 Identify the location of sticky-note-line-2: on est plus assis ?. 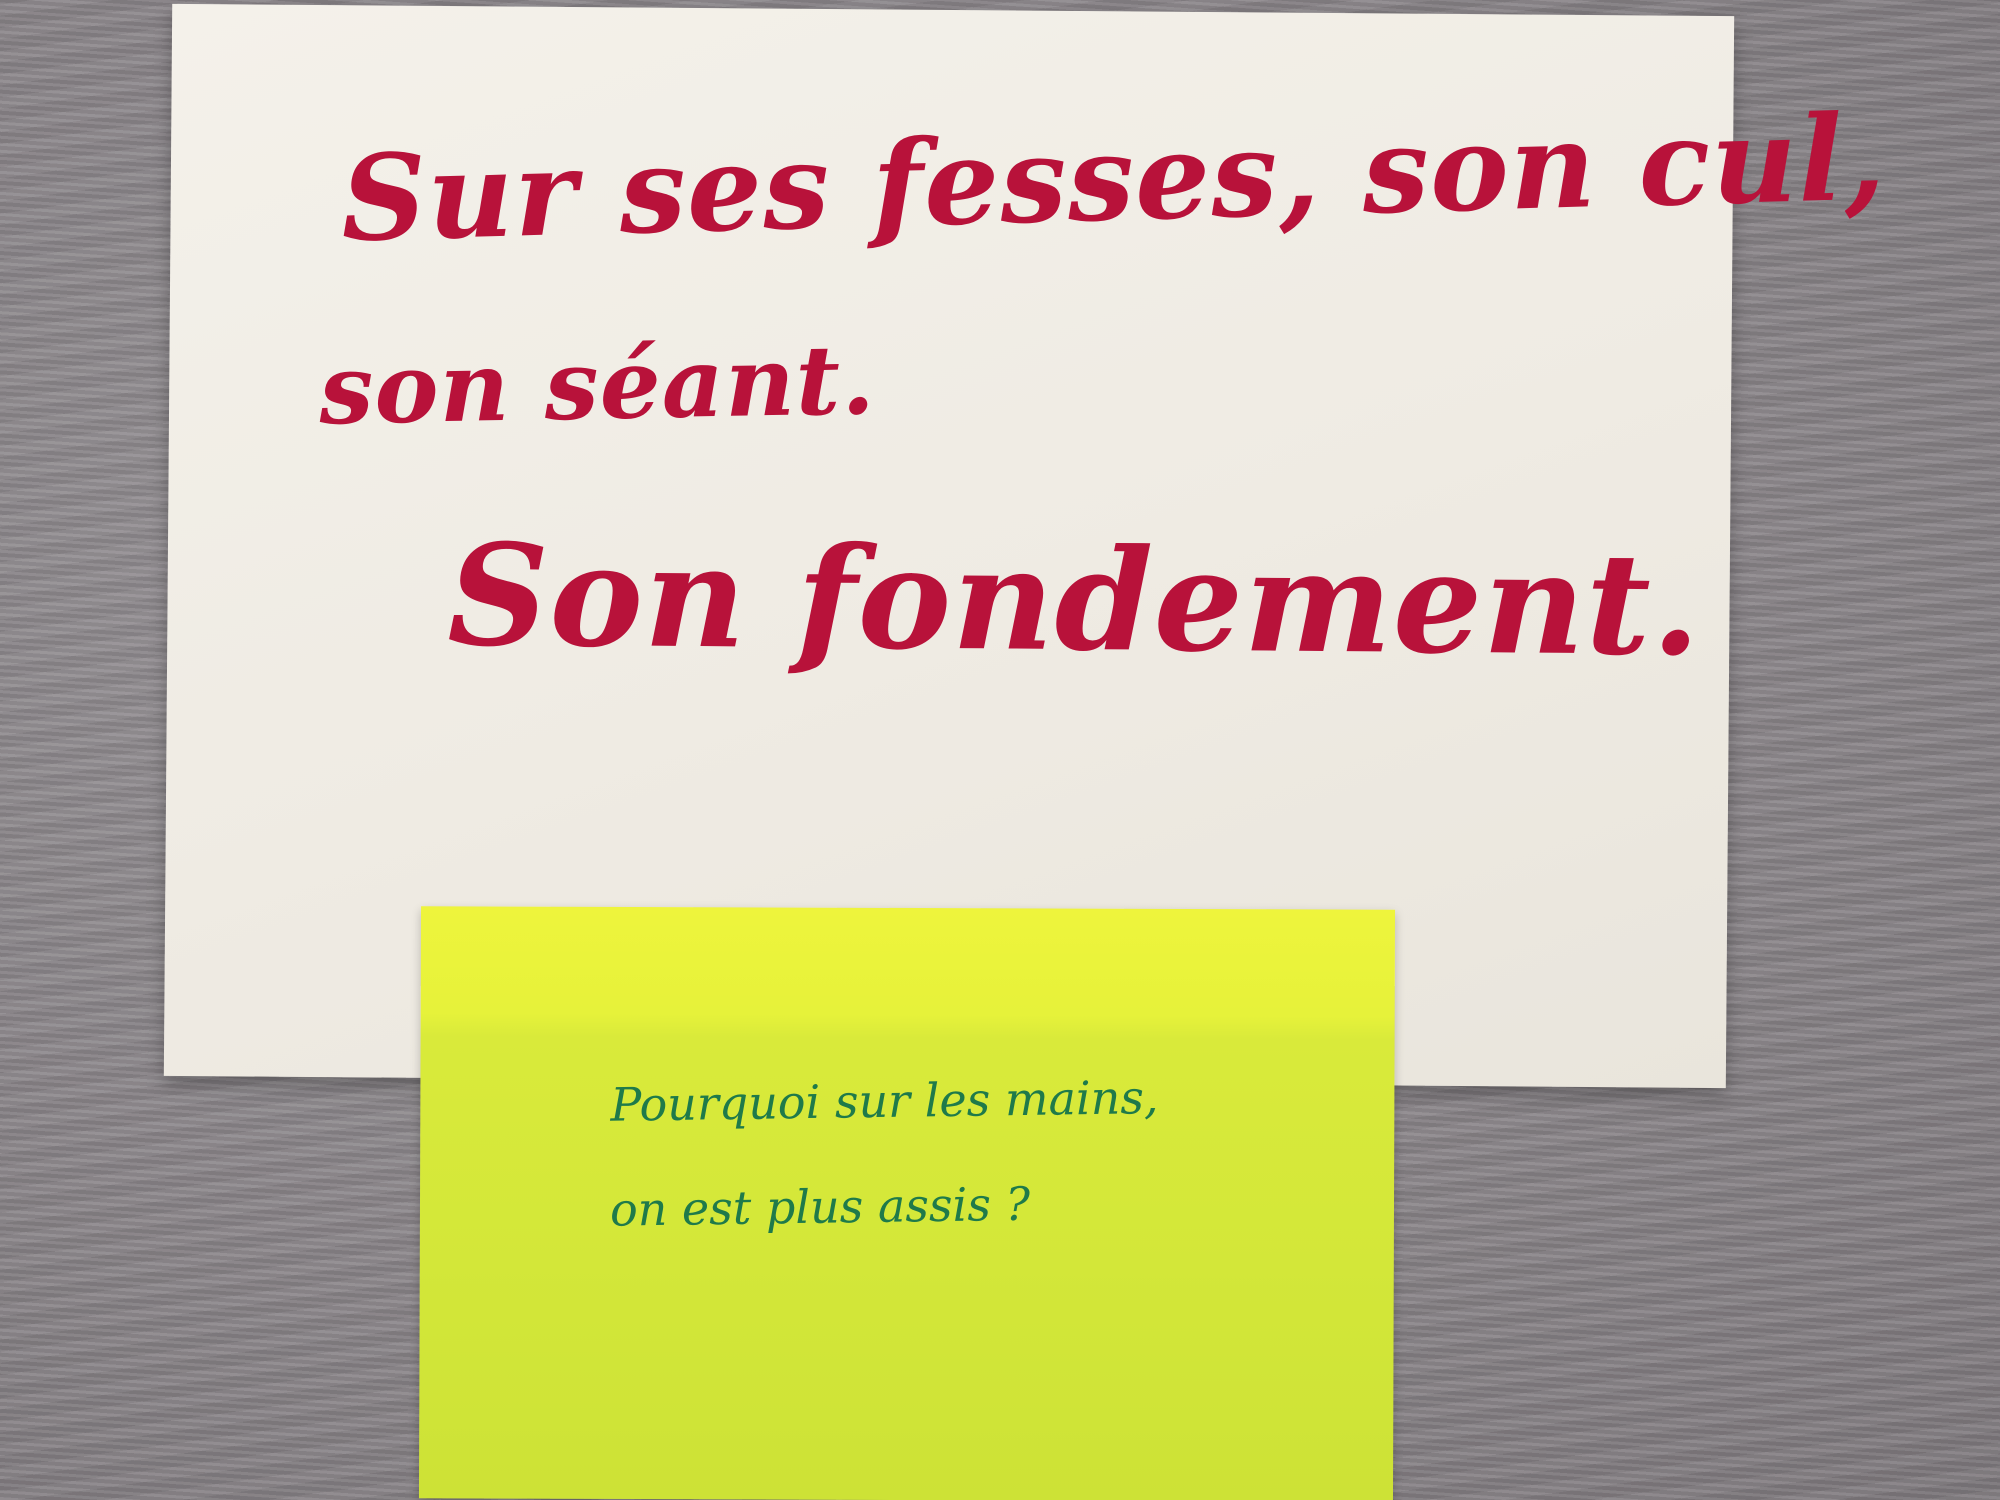
(820, 1206).